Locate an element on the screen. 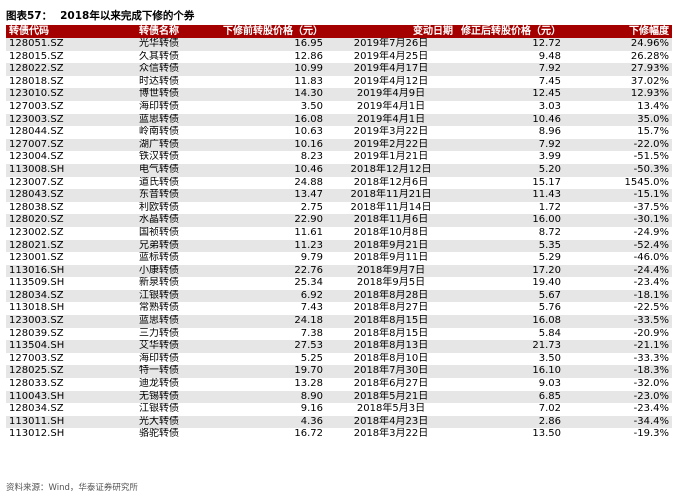  cell-change-date: 2018年8月28日 is located at coordinates (391, 296).